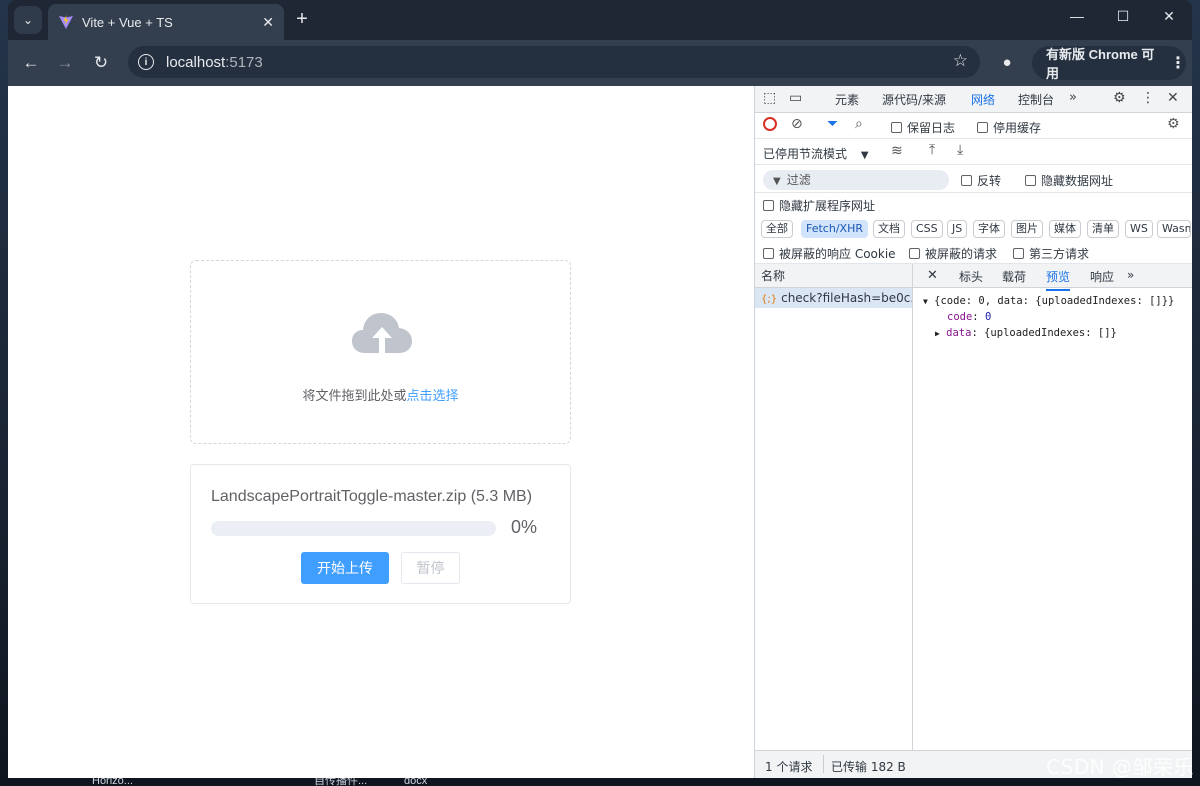  What do you see at coordinates (1058, 279) in the screenshot?
I see `tab-preview: 预览` at bounding box center [1058, 279].